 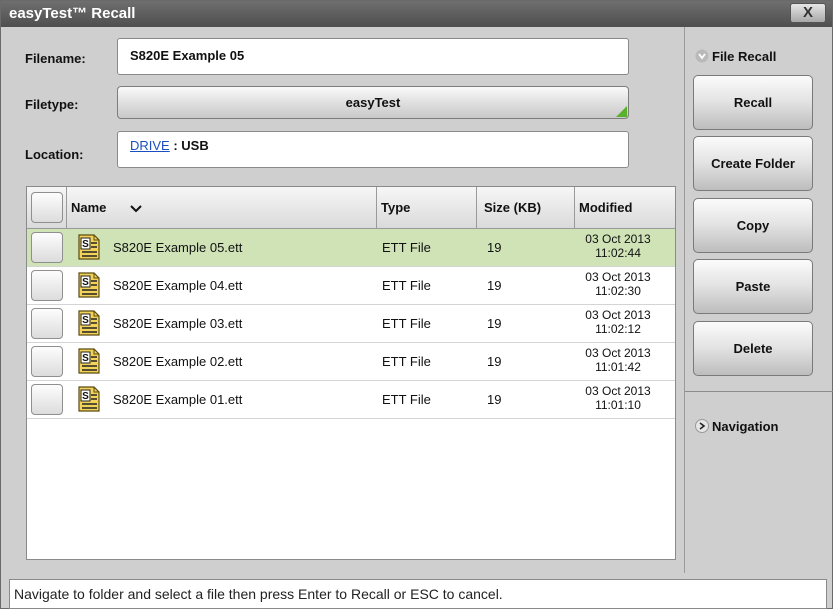 What do you see at coordinates (178, 285) in the screenshot?
I see `file-name: S820E Example 04.ett` at bounding box center [178, 285].